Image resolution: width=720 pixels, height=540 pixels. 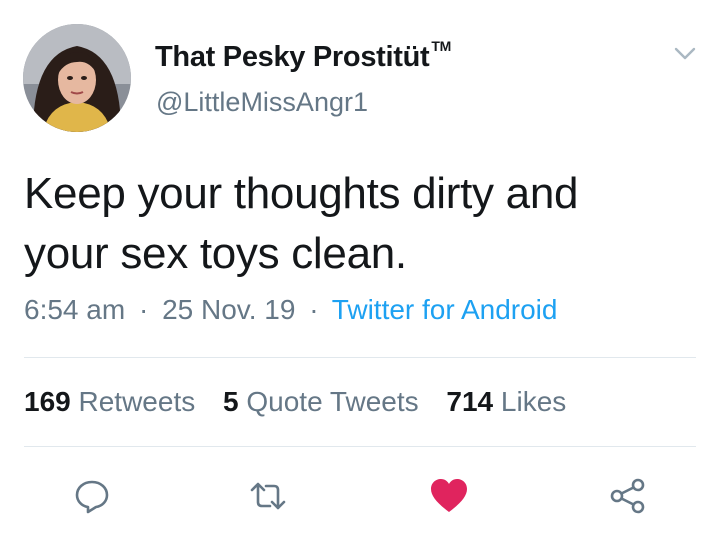 I want to click on display-name: That Pesky Prostitüt TM, so click(x=303, y=56).